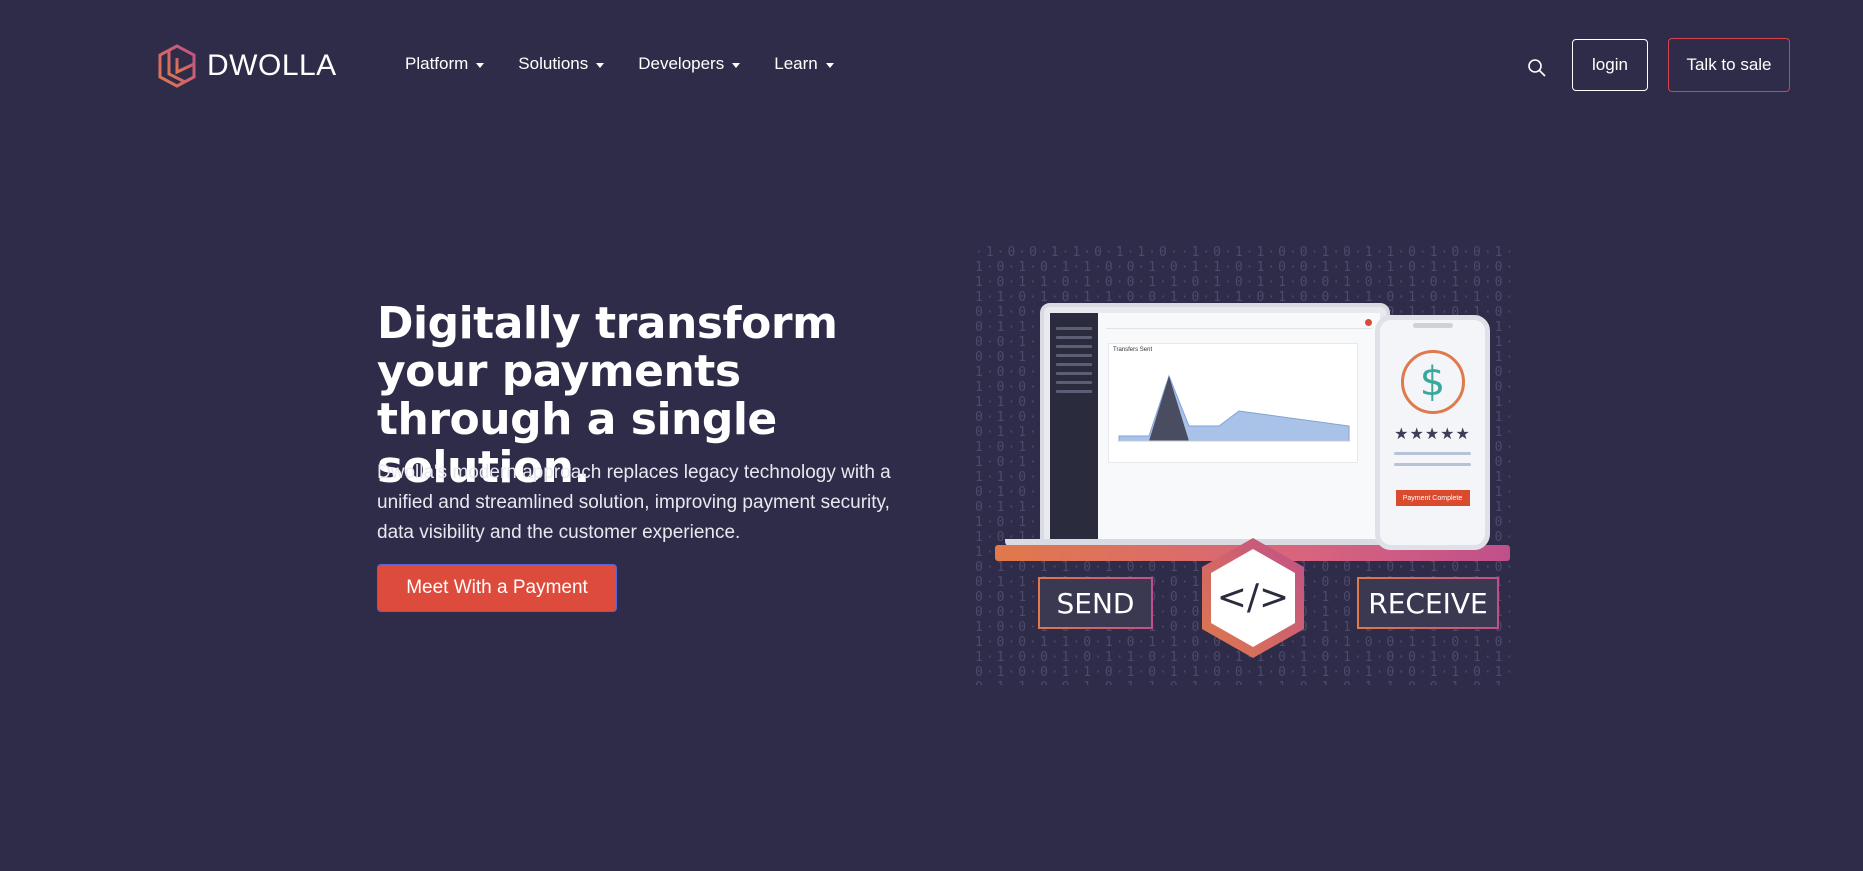 The height and width of the screenshot is (871, 1863). I want to click on dashboard-topbar, so click(1239, 324).